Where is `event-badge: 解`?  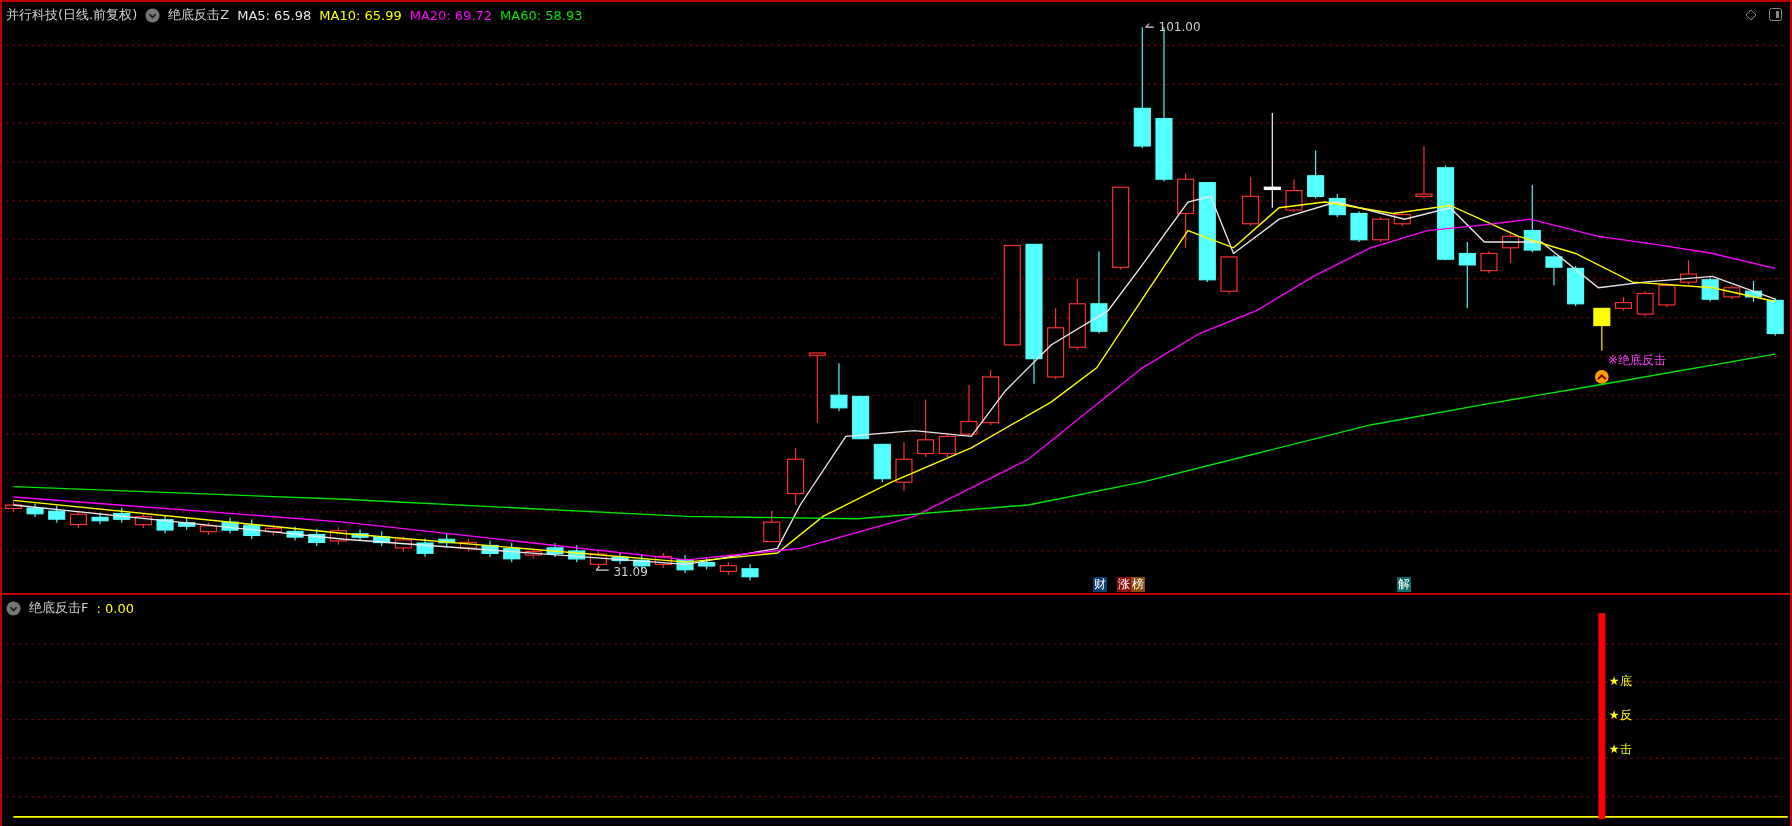 event-badge: 解 is located at coordinates (1403, 584).